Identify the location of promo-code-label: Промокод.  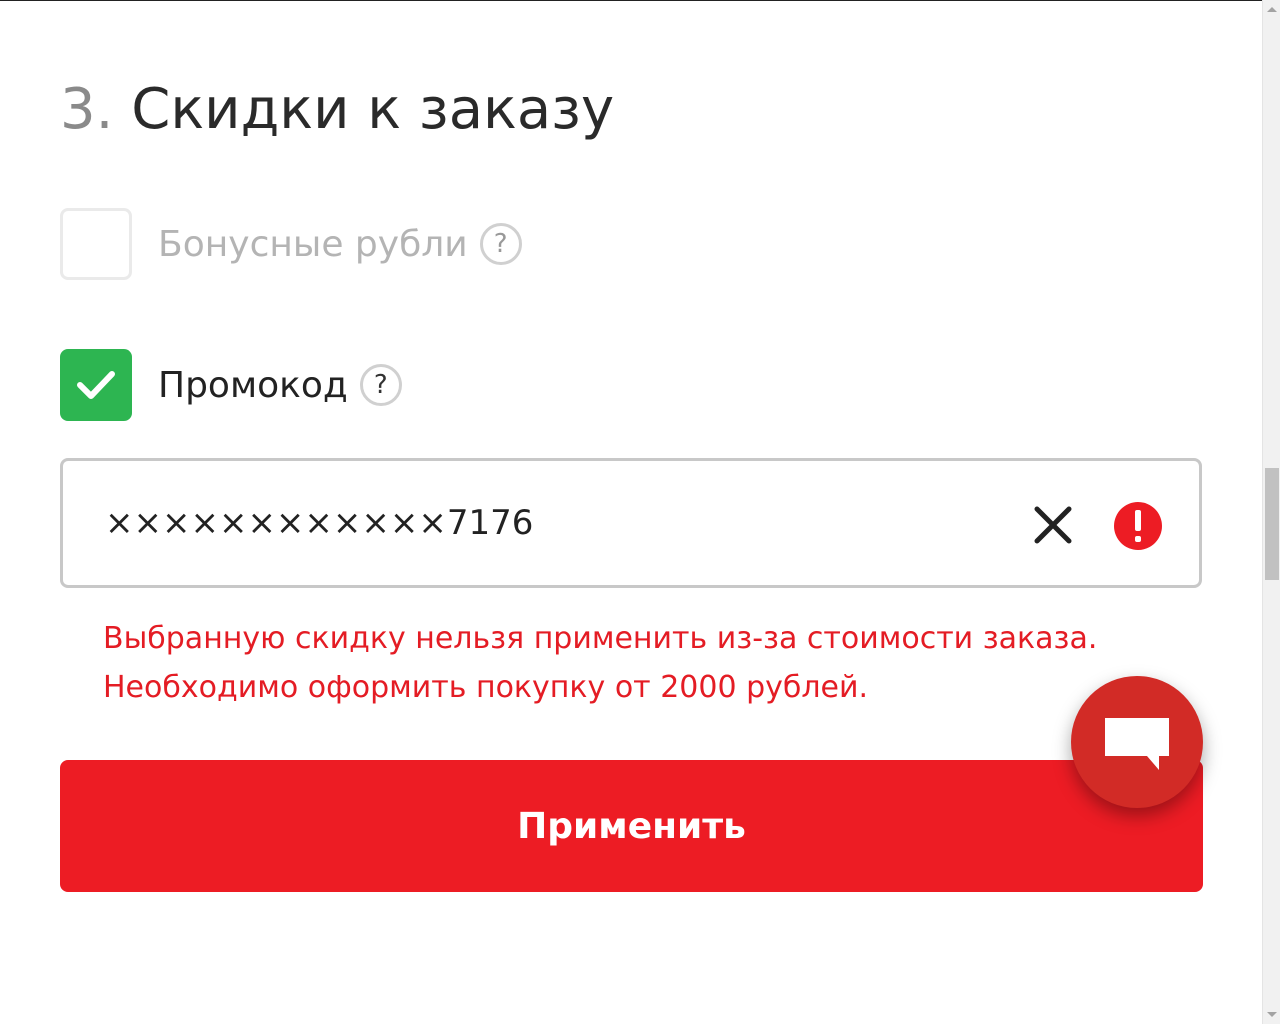
(253, 385).